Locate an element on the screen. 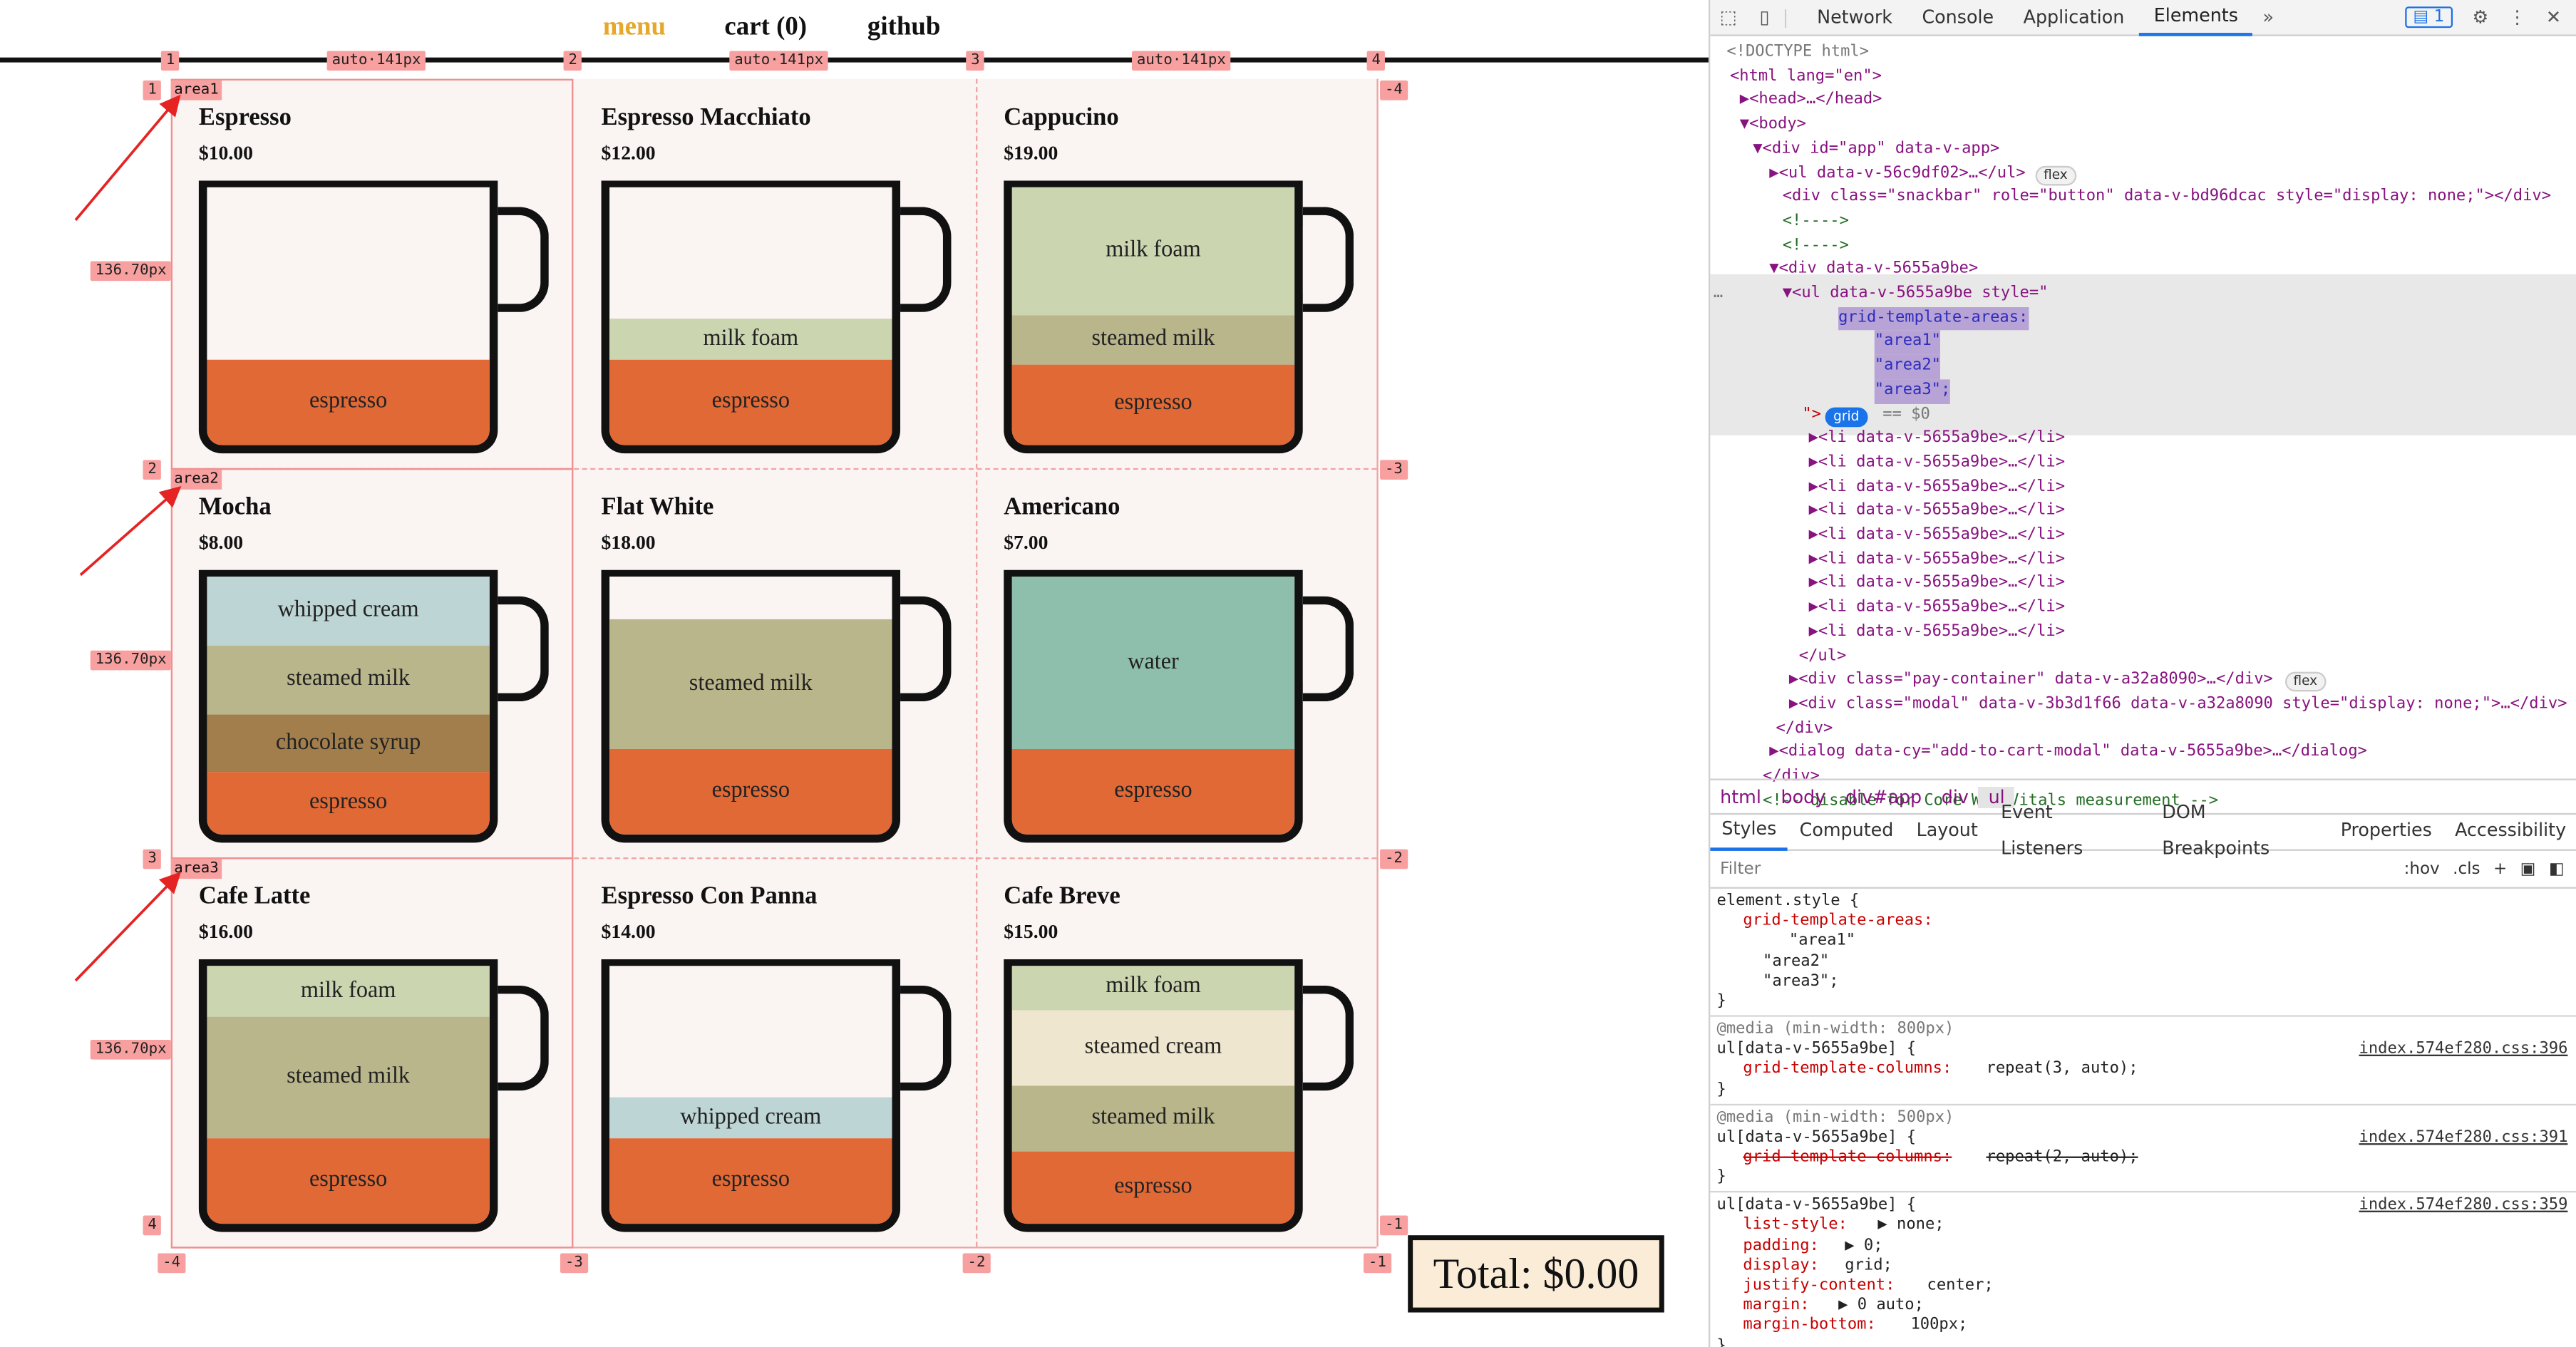 The height and width of the screenshot is (1347, 2576). styles-subtab: Layout is located at coordinates (1947, 832).